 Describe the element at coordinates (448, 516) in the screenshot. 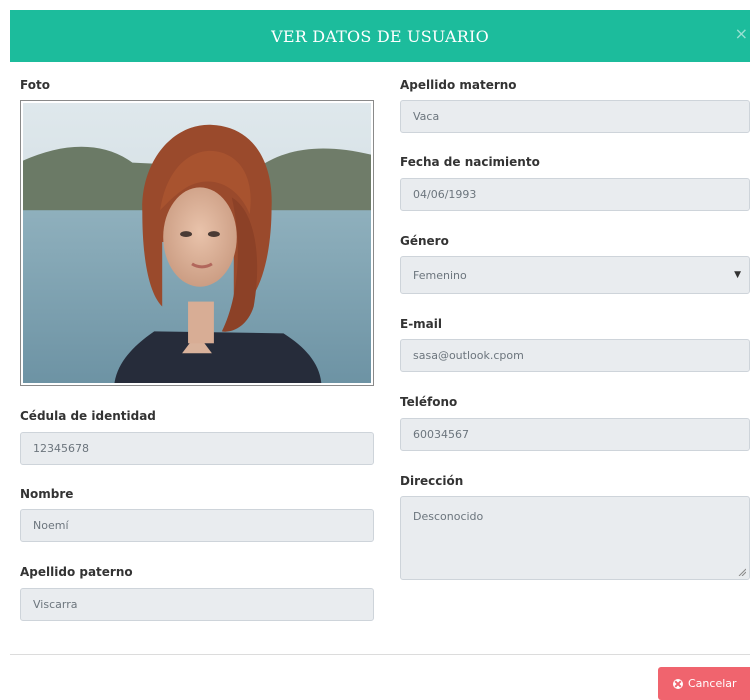

I see `direccion-value: Desconocido` at that location.